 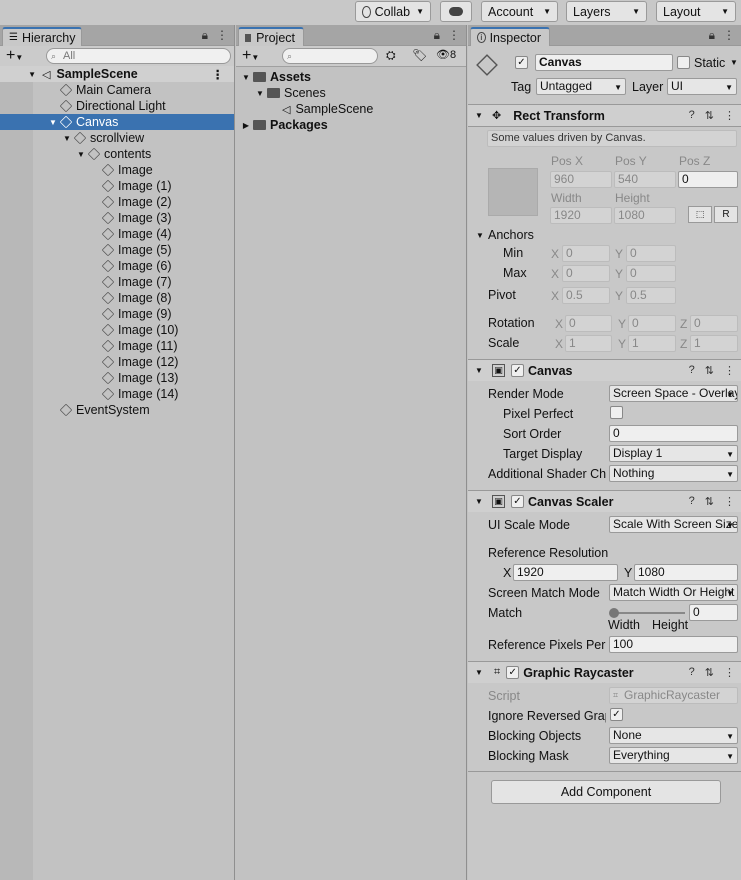 What do you see at coordinates (714, 343) in the screenshot?
I see `scale-z-field: 1` at bounding box center [714, 343].